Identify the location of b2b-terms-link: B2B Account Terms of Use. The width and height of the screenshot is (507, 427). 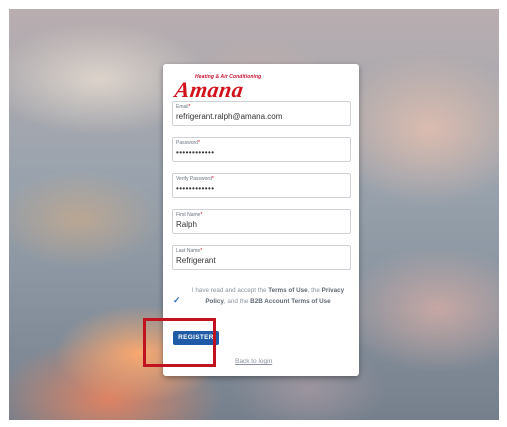
(290, 301).